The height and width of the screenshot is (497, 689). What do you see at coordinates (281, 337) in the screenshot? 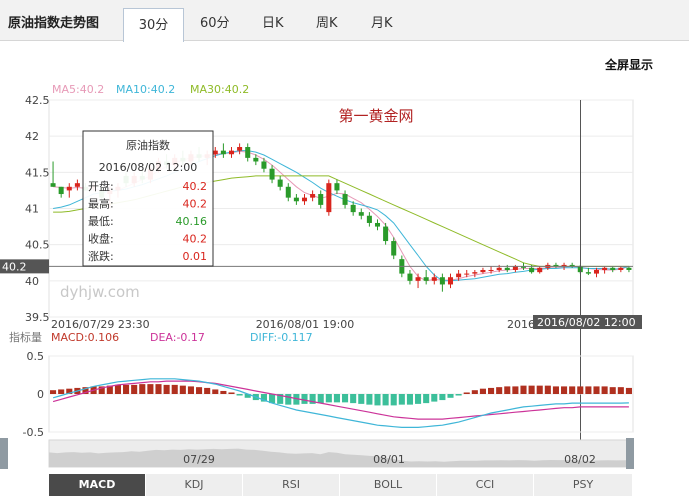
I see `indicator-legend-item: DIFF:-0.117` at bounding box center [281, 337].